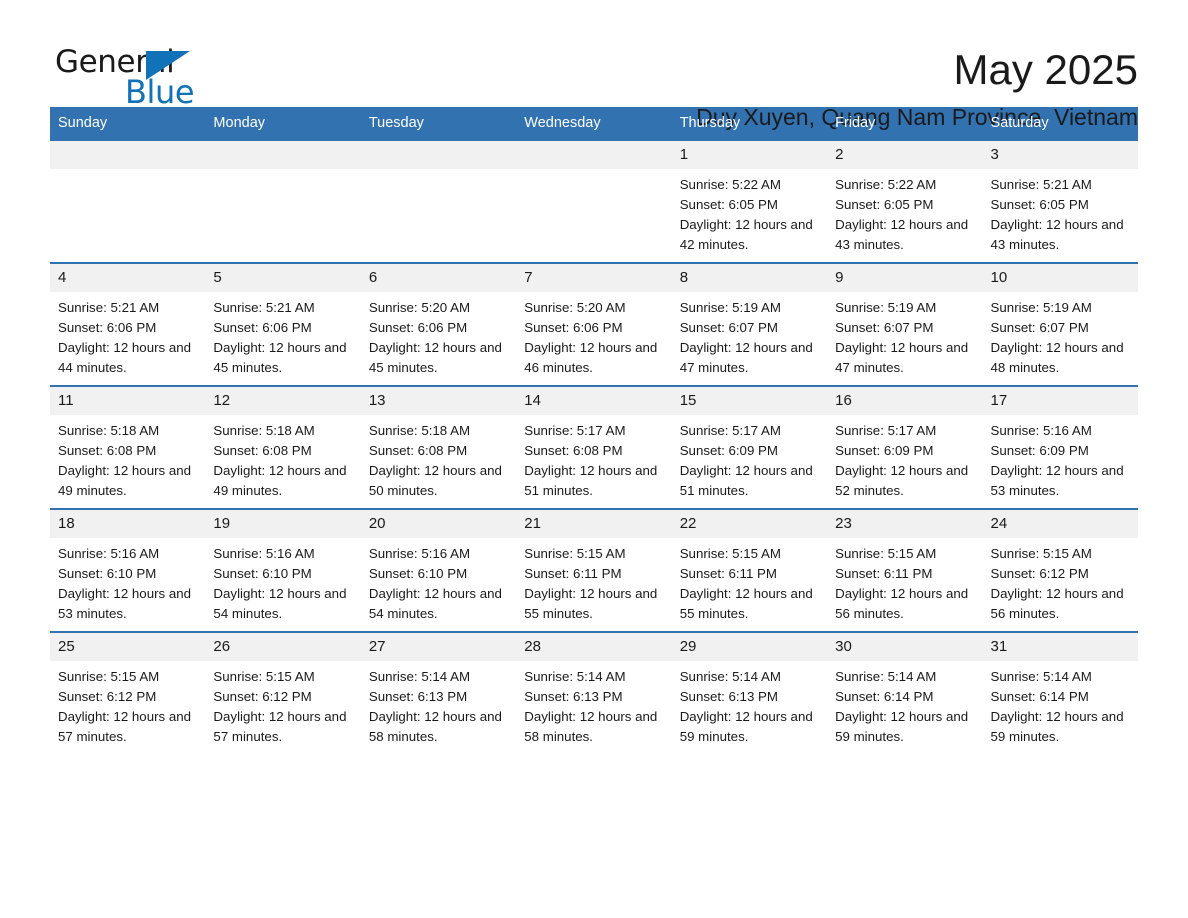 This screenshot has width=1188, height=918. Describe the element at coordinates (1060, 647) in the screenshot. I see `day-number: 31` at that location.